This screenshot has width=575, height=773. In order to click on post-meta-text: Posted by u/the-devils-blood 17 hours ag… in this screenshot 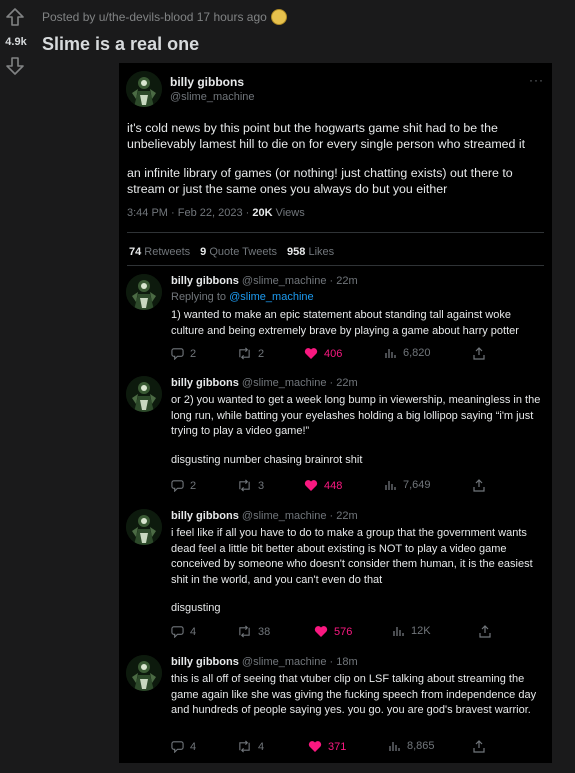, I will do `click(154, 17)`.